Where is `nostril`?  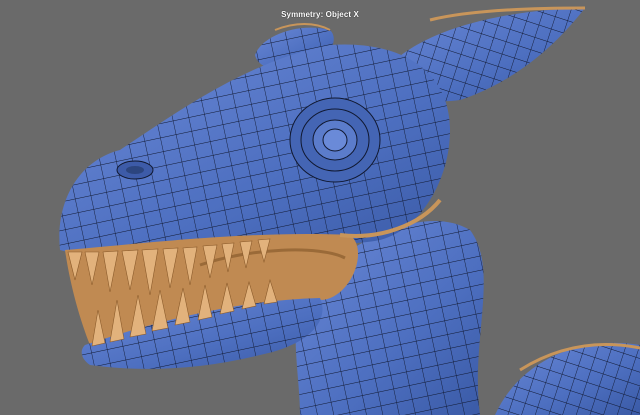 nostril is located at coordinates (135, 170).